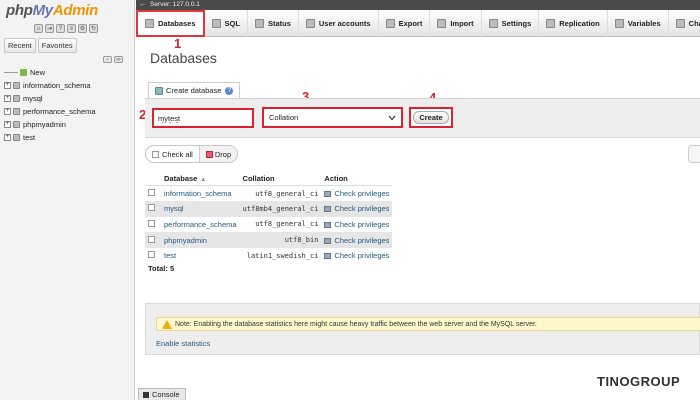  I want to click on home-icon: ⌂, so click(38, 28).